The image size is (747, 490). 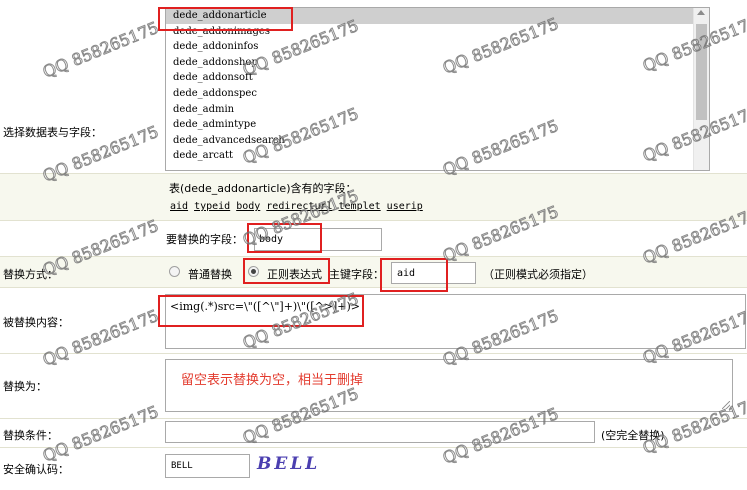 What do you see at coordinates (437, 78) in the screenshot?
I see `table-list-item: dede_addonsoft` at bounding box center [437, 78].